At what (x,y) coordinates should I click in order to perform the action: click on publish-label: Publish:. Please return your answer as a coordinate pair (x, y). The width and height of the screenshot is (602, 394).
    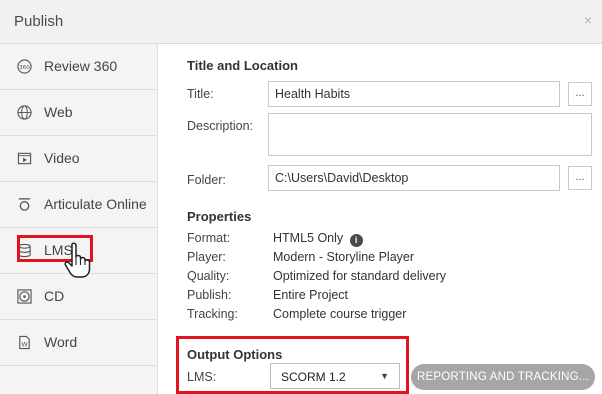
    Looking at the image, I should click on (209, 295).